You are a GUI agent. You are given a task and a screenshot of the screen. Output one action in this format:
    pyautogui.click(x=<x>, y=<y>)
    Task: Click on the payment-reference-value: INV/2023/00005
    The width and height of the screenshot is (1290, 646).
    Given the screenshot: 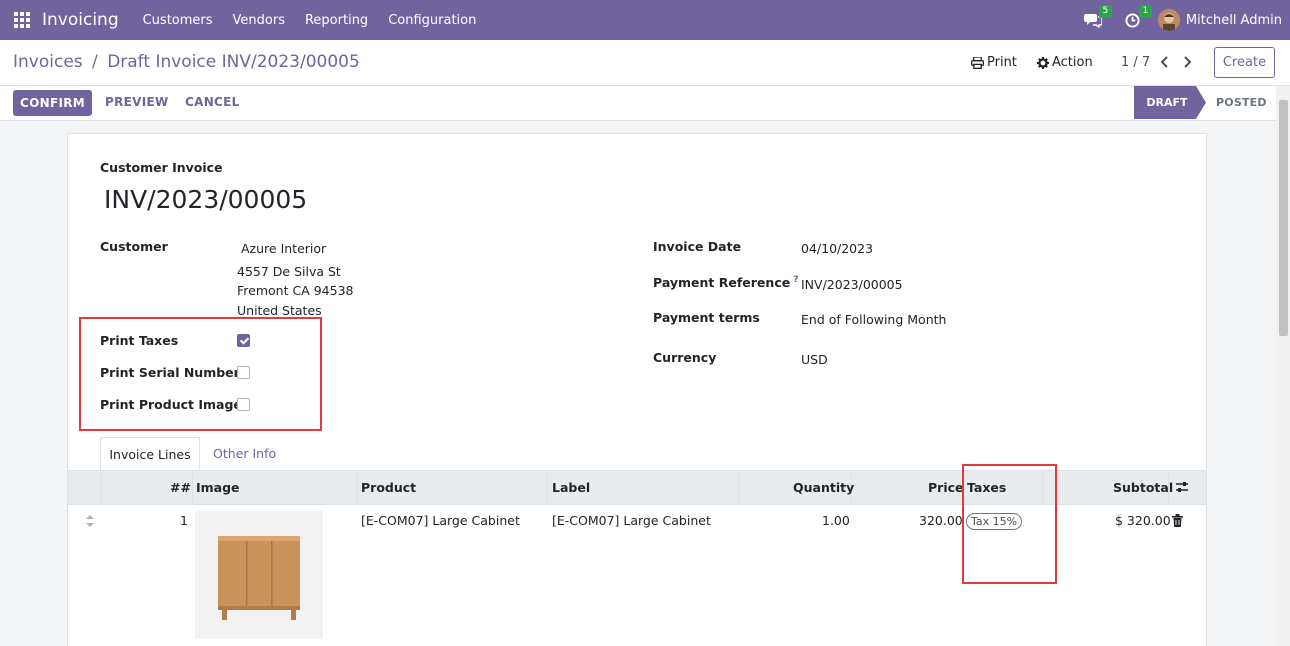 What is the action you would take?
    pyautogui.click(x=852, y=284)
    